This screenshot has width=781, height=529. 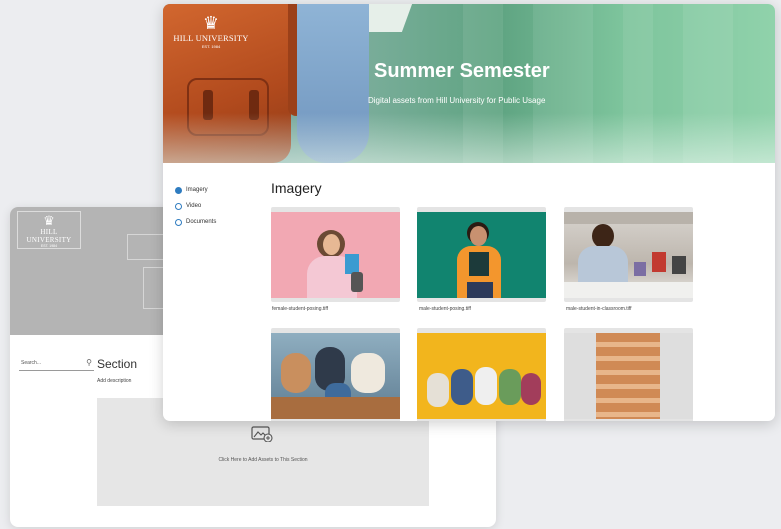 I want to click on jeans, so click(x=480, y=290).